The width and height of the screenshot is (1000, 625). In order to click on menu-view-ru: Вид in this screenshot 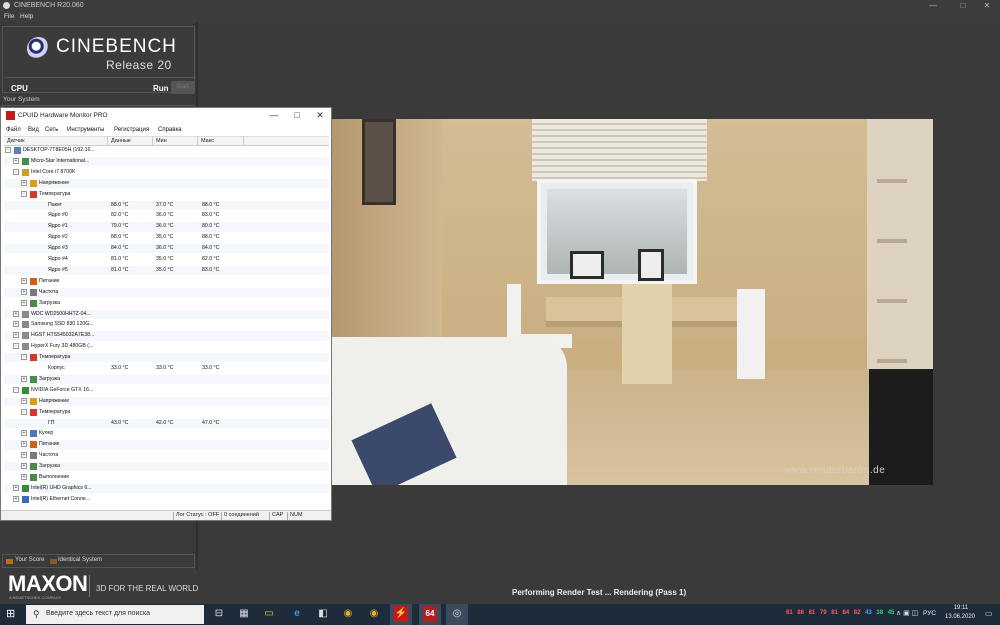, I will do `click(33, 130)`.